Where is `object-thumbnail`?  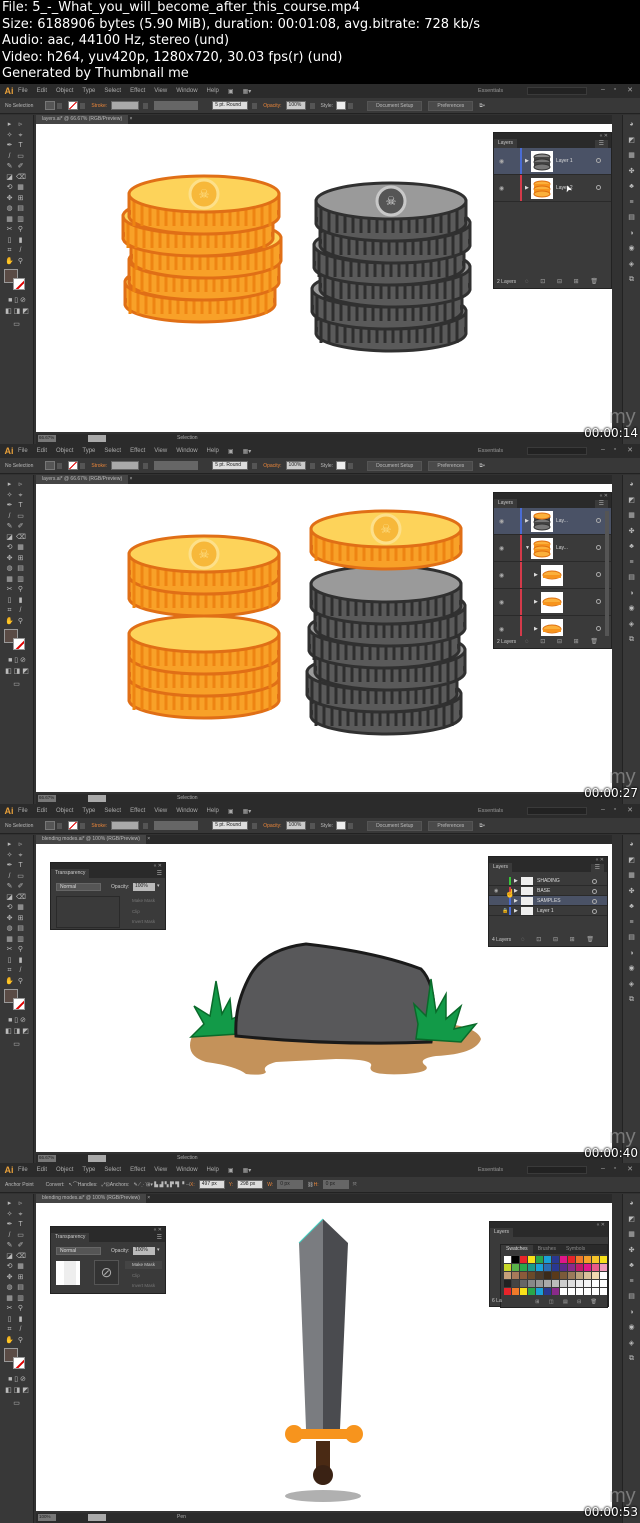 object-thumbnail is located at coordinates (68, 1273).